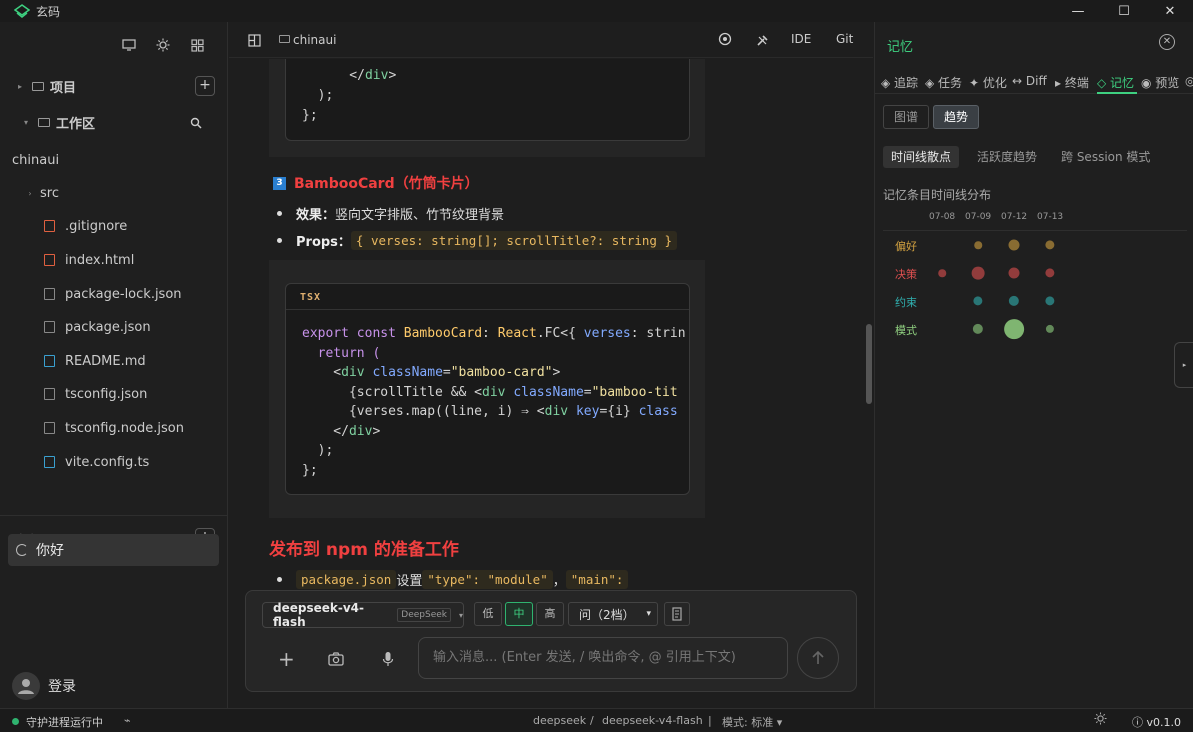 The width and height of the screenshot is (1193, 732). What do you see at coordinates (254, 40) in the screenshot?
I see `split-view-icon` at bounding box center [254, 40].